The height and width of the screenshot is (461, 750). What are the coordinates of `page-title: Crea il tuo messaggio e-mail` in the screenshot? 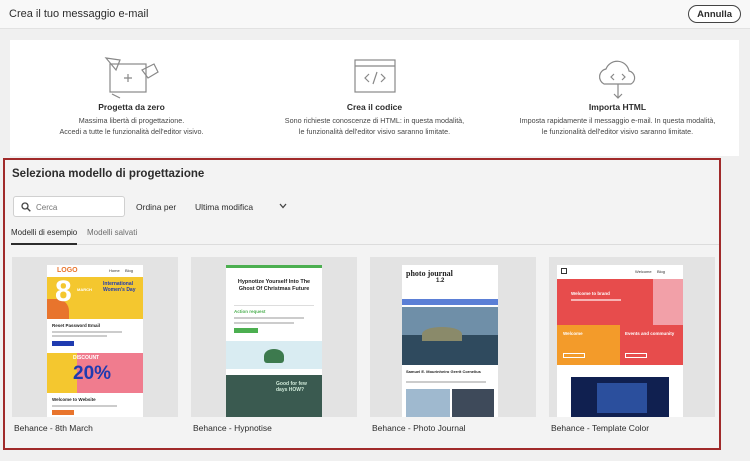 It's located at (79, 14).